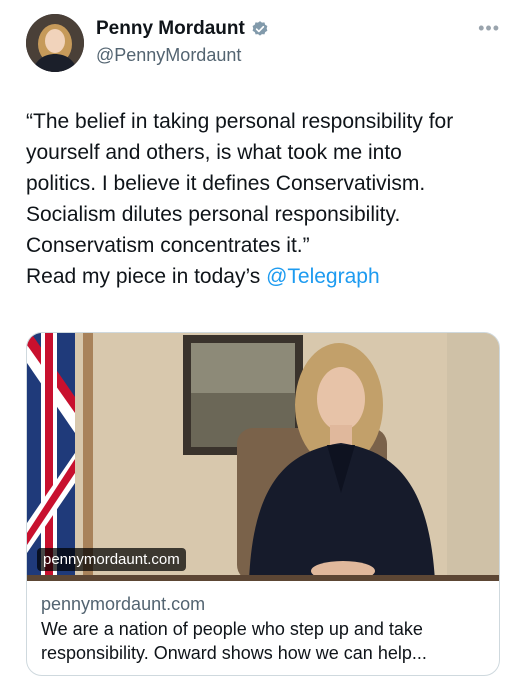 This screenshot has width=526, height=700. What do you see at coordinates (146, 276) in the screenshot?
I see `tweet-line-prefix: Read my piece in today’s` at bounding box center [146, 276].